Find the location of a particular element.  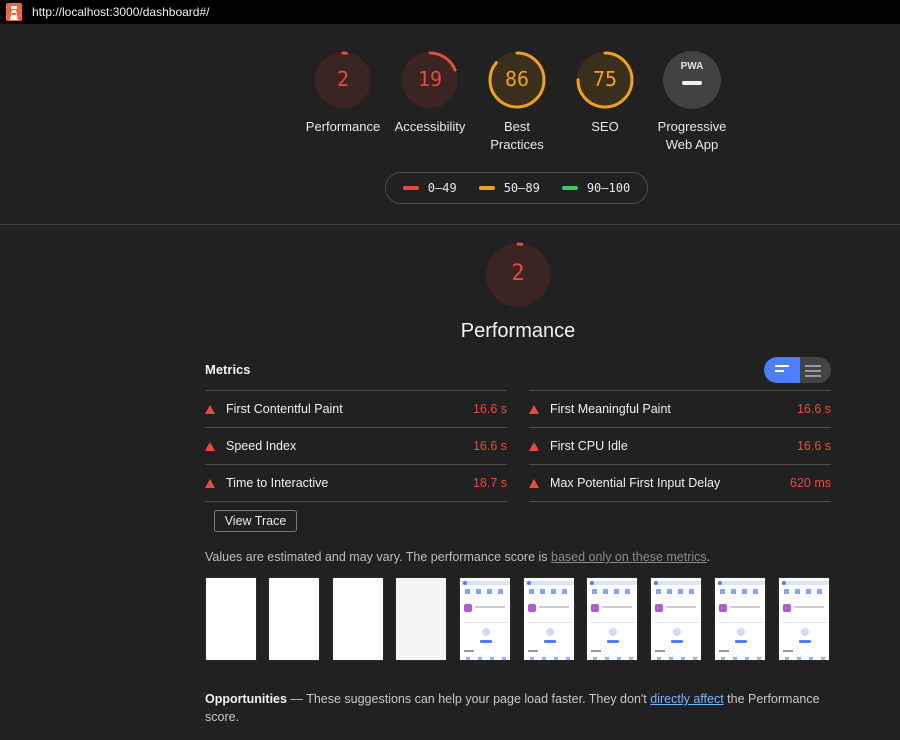

gauge-label-line: Progressive is located at coordinates (692, 126).